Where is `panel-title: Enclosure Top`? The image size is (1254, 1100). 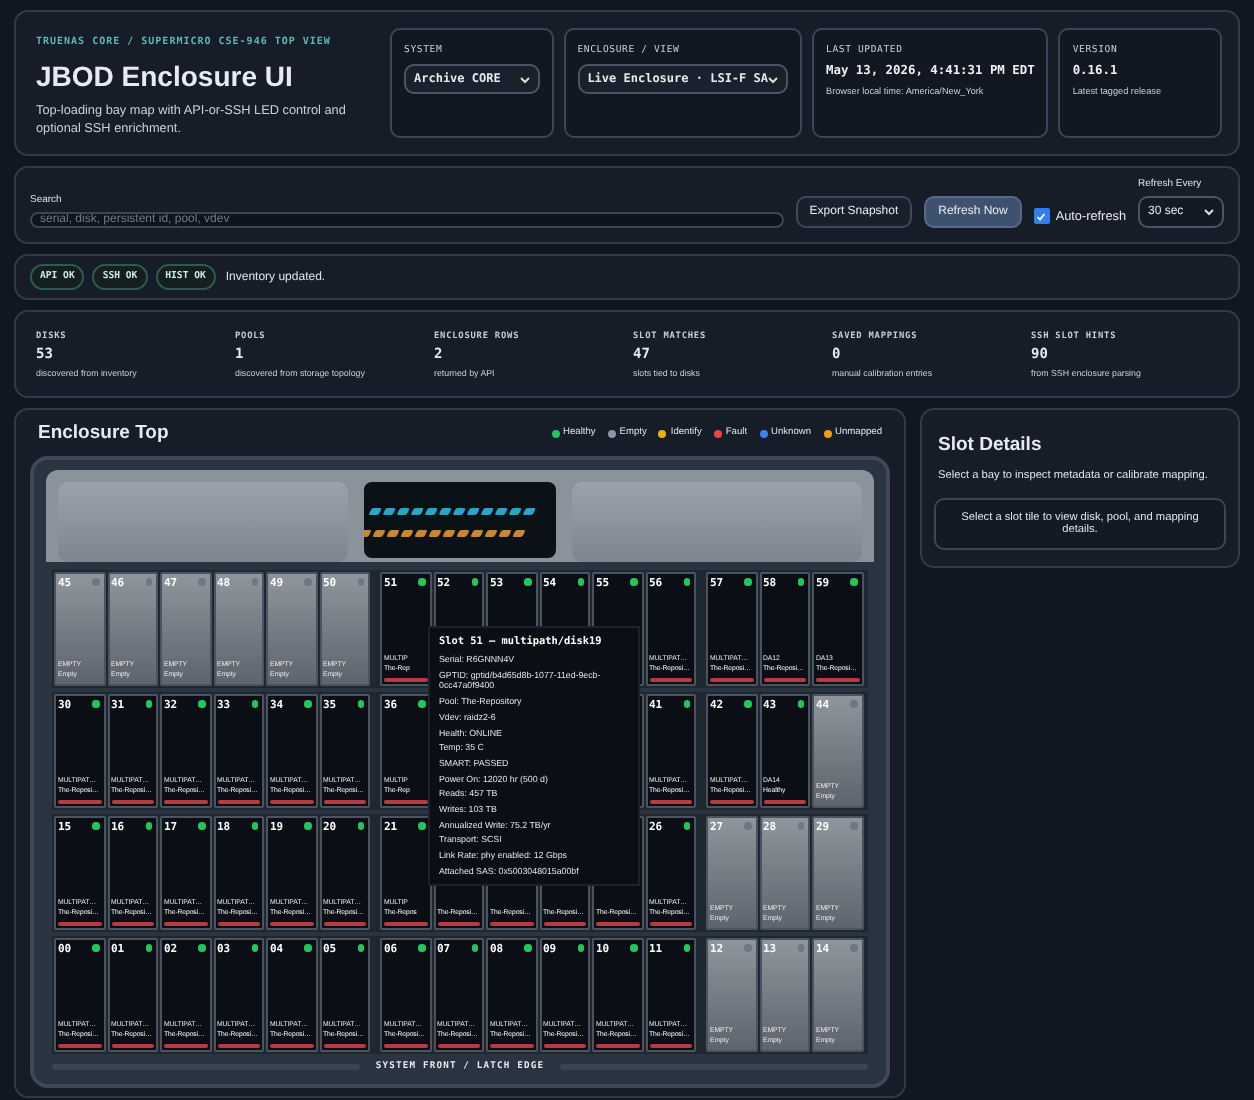
panel-title: Enclosure Top is located at coordinates (103, 433).